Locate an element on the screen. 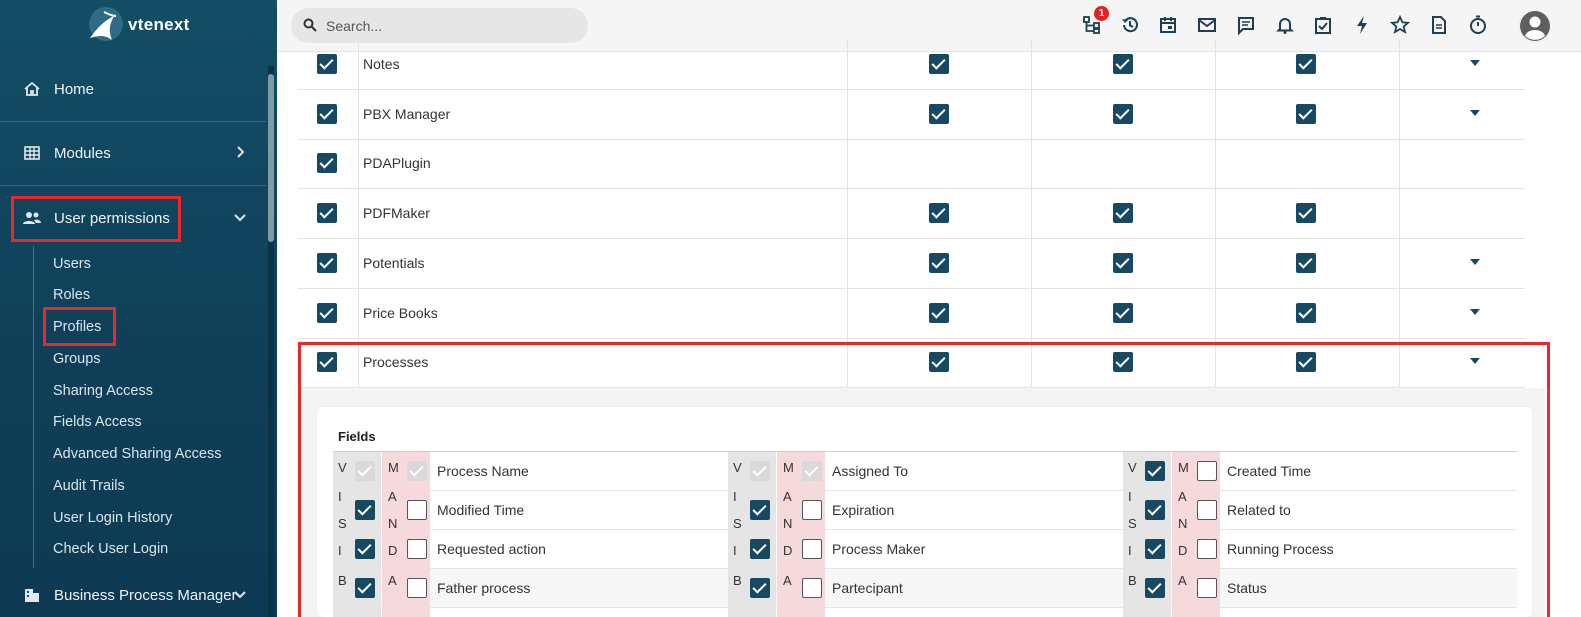 This screenshot has height=617, width=1581. sidebar-subitem-roles: Roles is located at coordinates (71, 295).